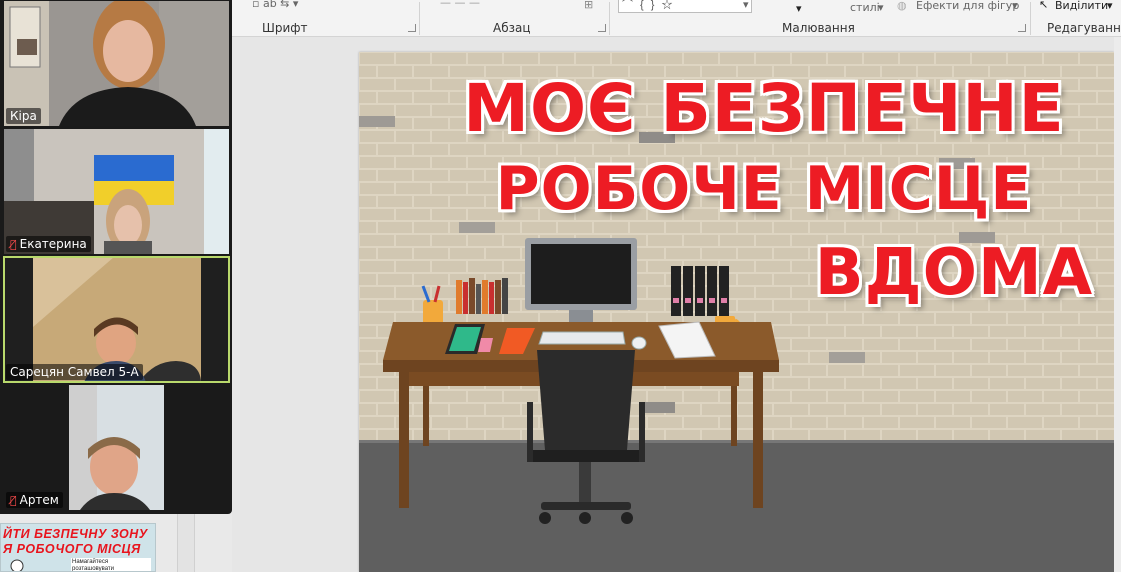  Describe the element at coordinates (1022, 28) in the screenshot. I see `drawing-dialog-launcher-icon` at that location.